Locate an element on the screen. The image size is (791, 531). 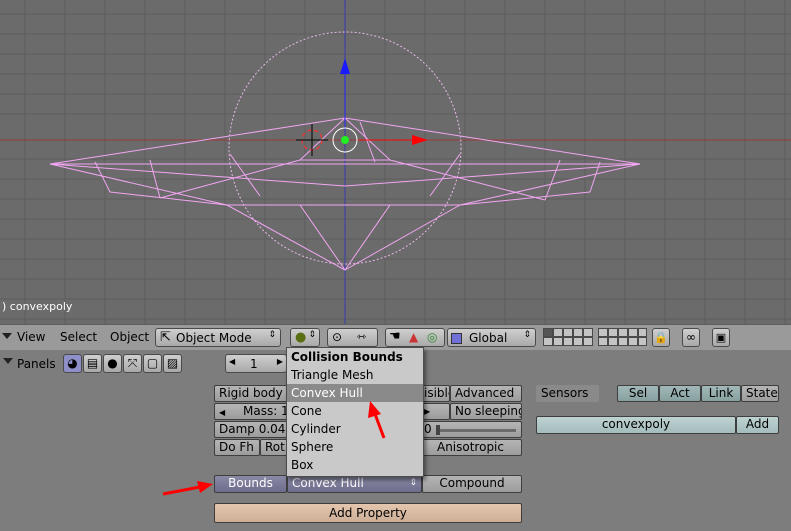
draw-type-dropdown: ● ⇕ is located at coordinates (305, 337).